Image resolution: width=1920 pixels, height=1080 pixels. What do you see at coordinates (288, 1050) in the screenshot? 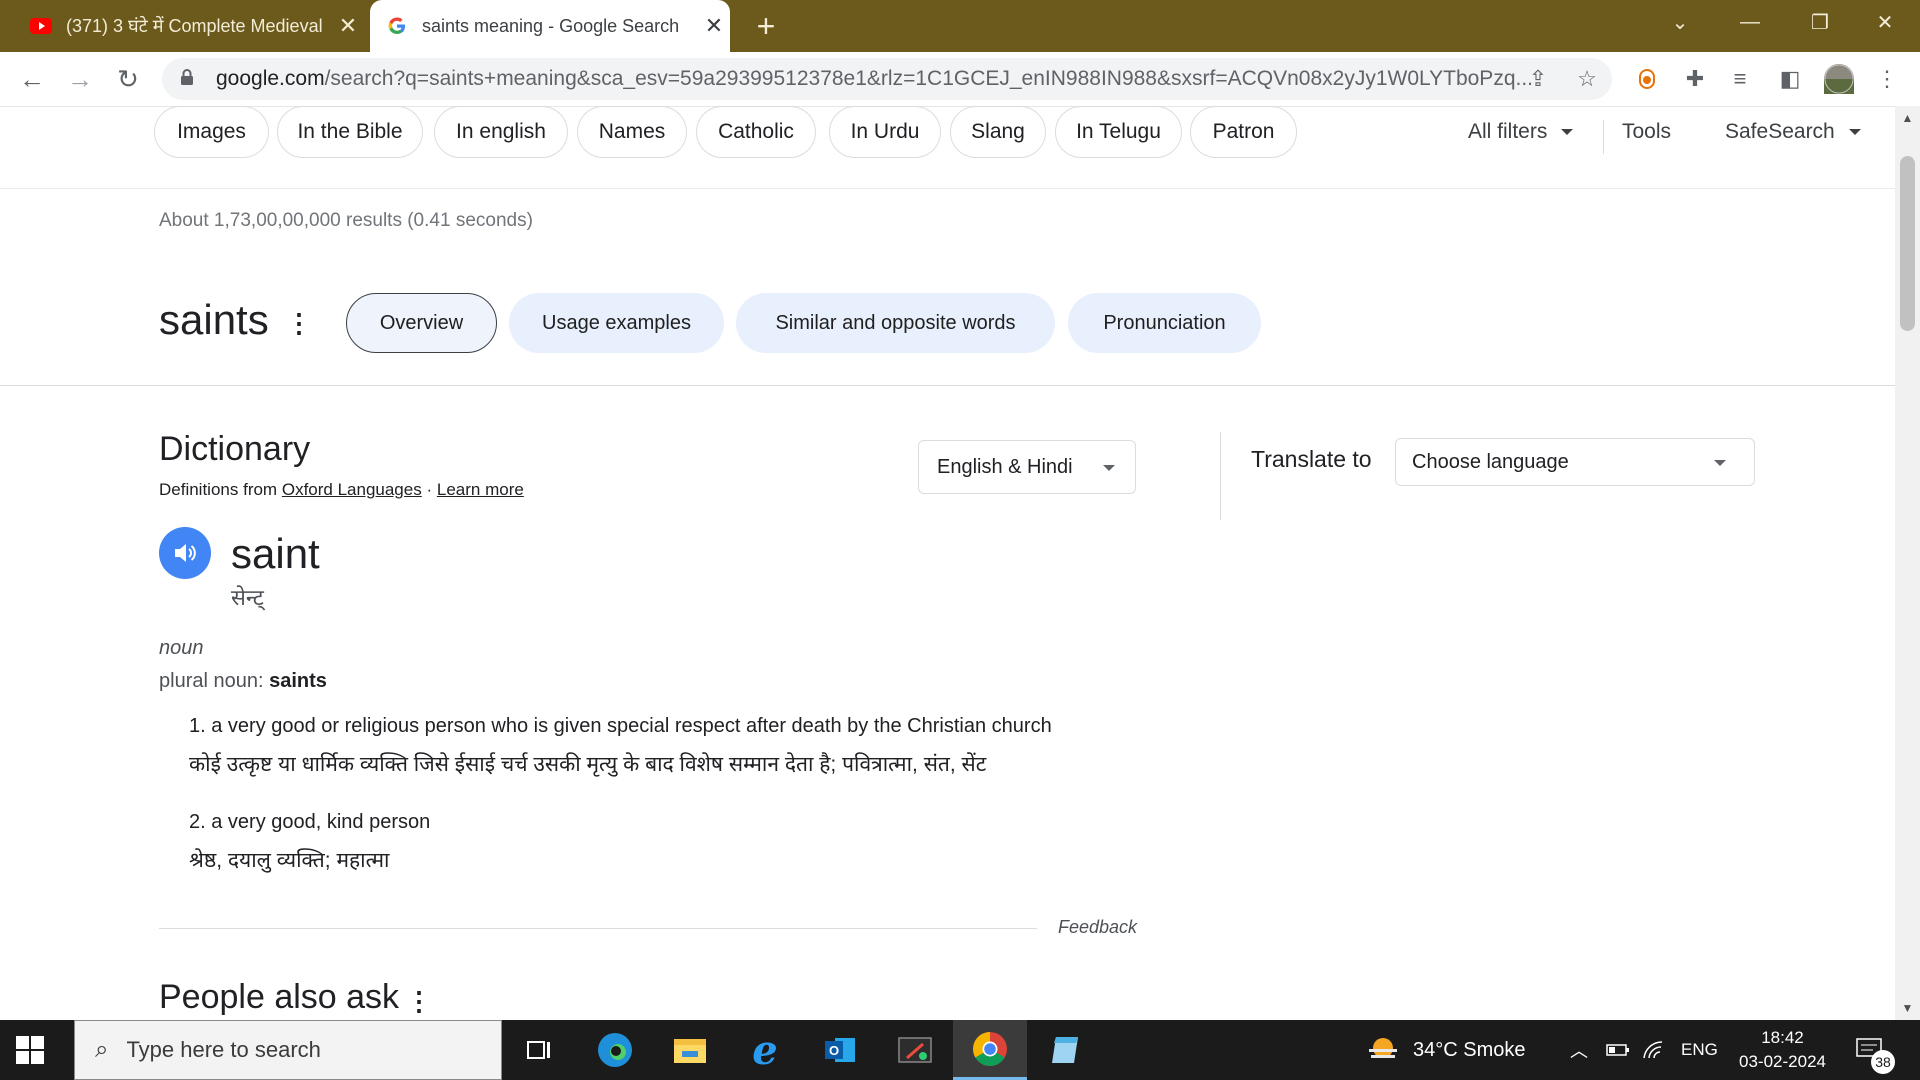
I see `taskbar-search-box: ⌕ Type here to search` at bounding box center [288, 1050].